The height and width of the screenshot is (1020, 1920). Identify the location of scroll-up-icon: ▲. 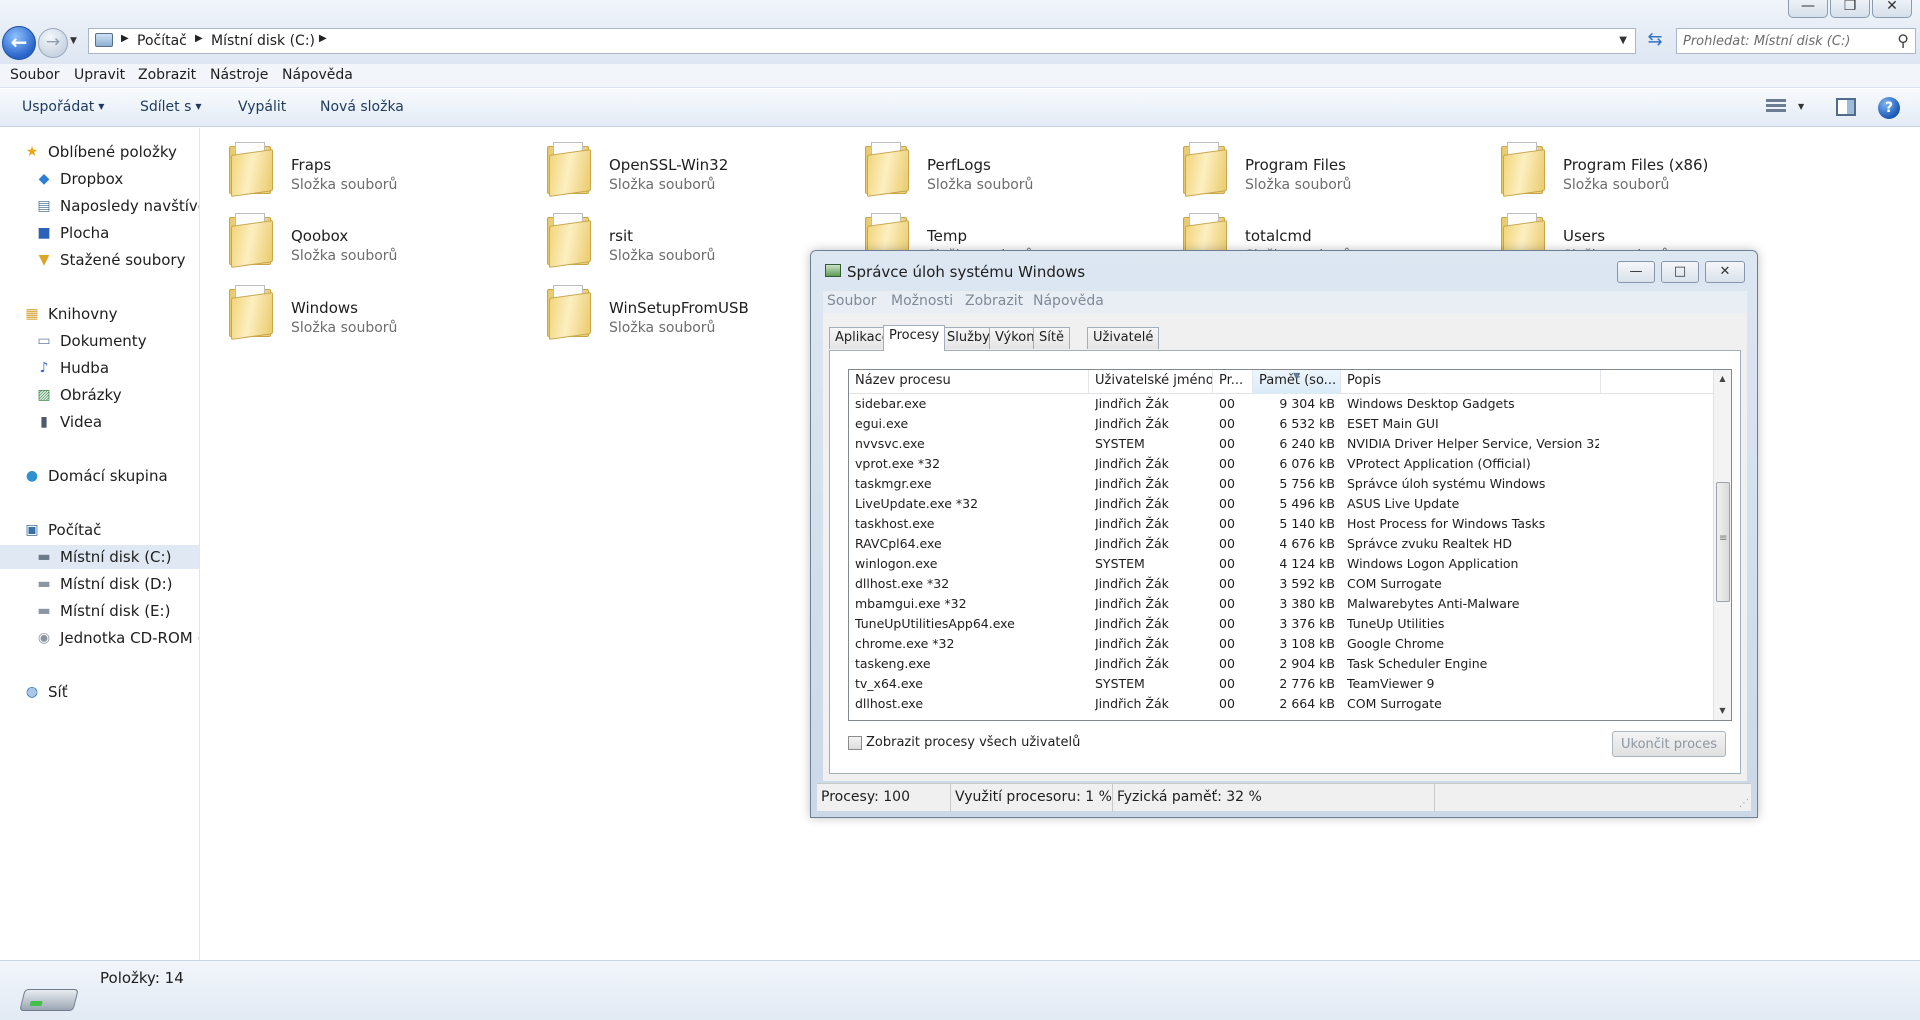
(1722, 379).